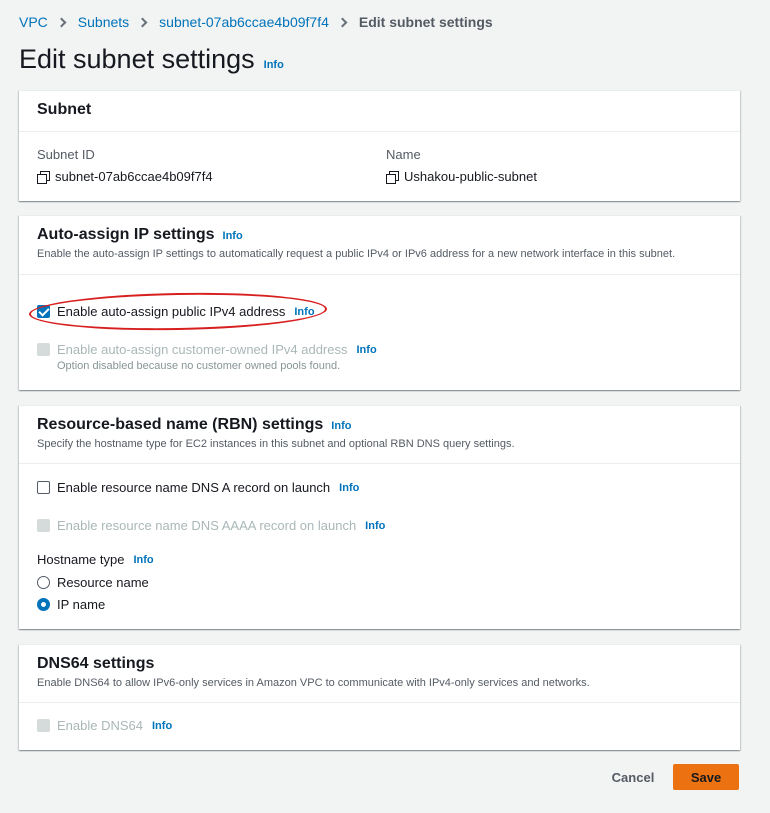 Image resolution: width=770 pixels, height=813 pixels. I want to click on auto-assign-info-link: Info, so click(233, 236).